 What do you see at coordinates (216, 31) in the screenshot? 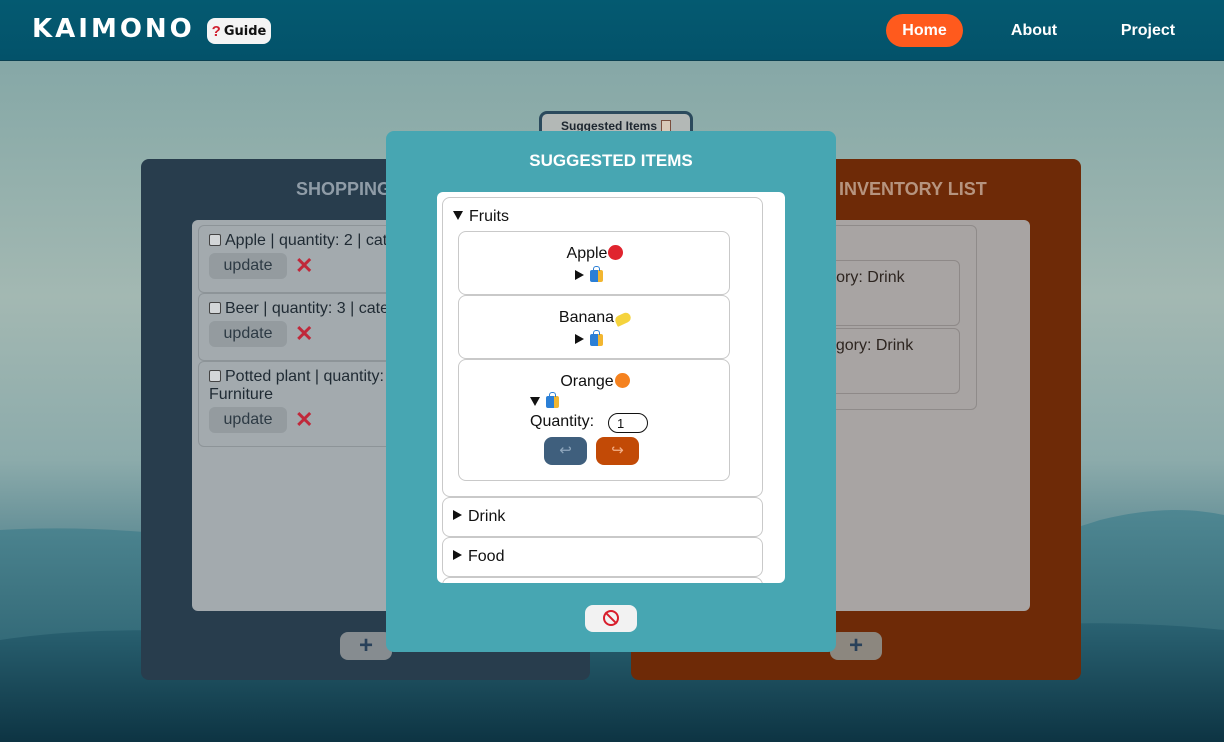
I see `question-mark-icon: ?` at bounding box center [216, 31].